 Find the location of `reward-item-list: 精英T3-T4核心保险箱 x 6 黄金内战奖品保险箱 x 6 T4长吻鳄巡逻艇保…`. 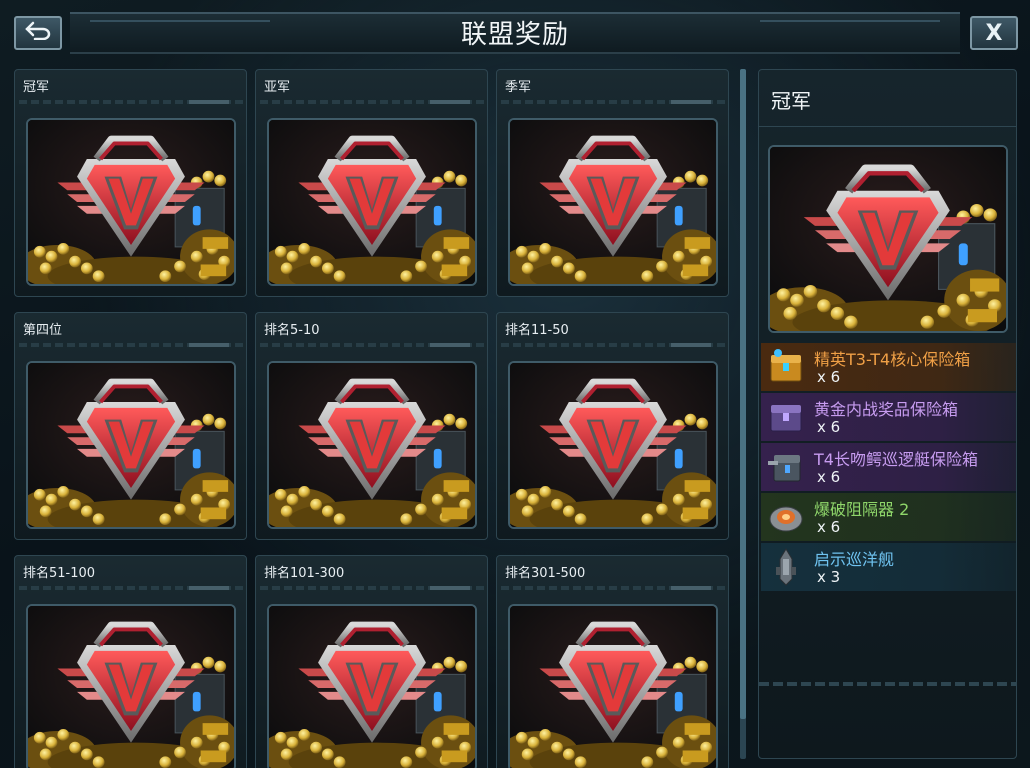

reward-item-list: 精英T3-T4核心保险箱 x 6 黄金内战奖品保险箱 x 6 T4长吻鳄巡逻艇保… is located at coordinates (888, 468).